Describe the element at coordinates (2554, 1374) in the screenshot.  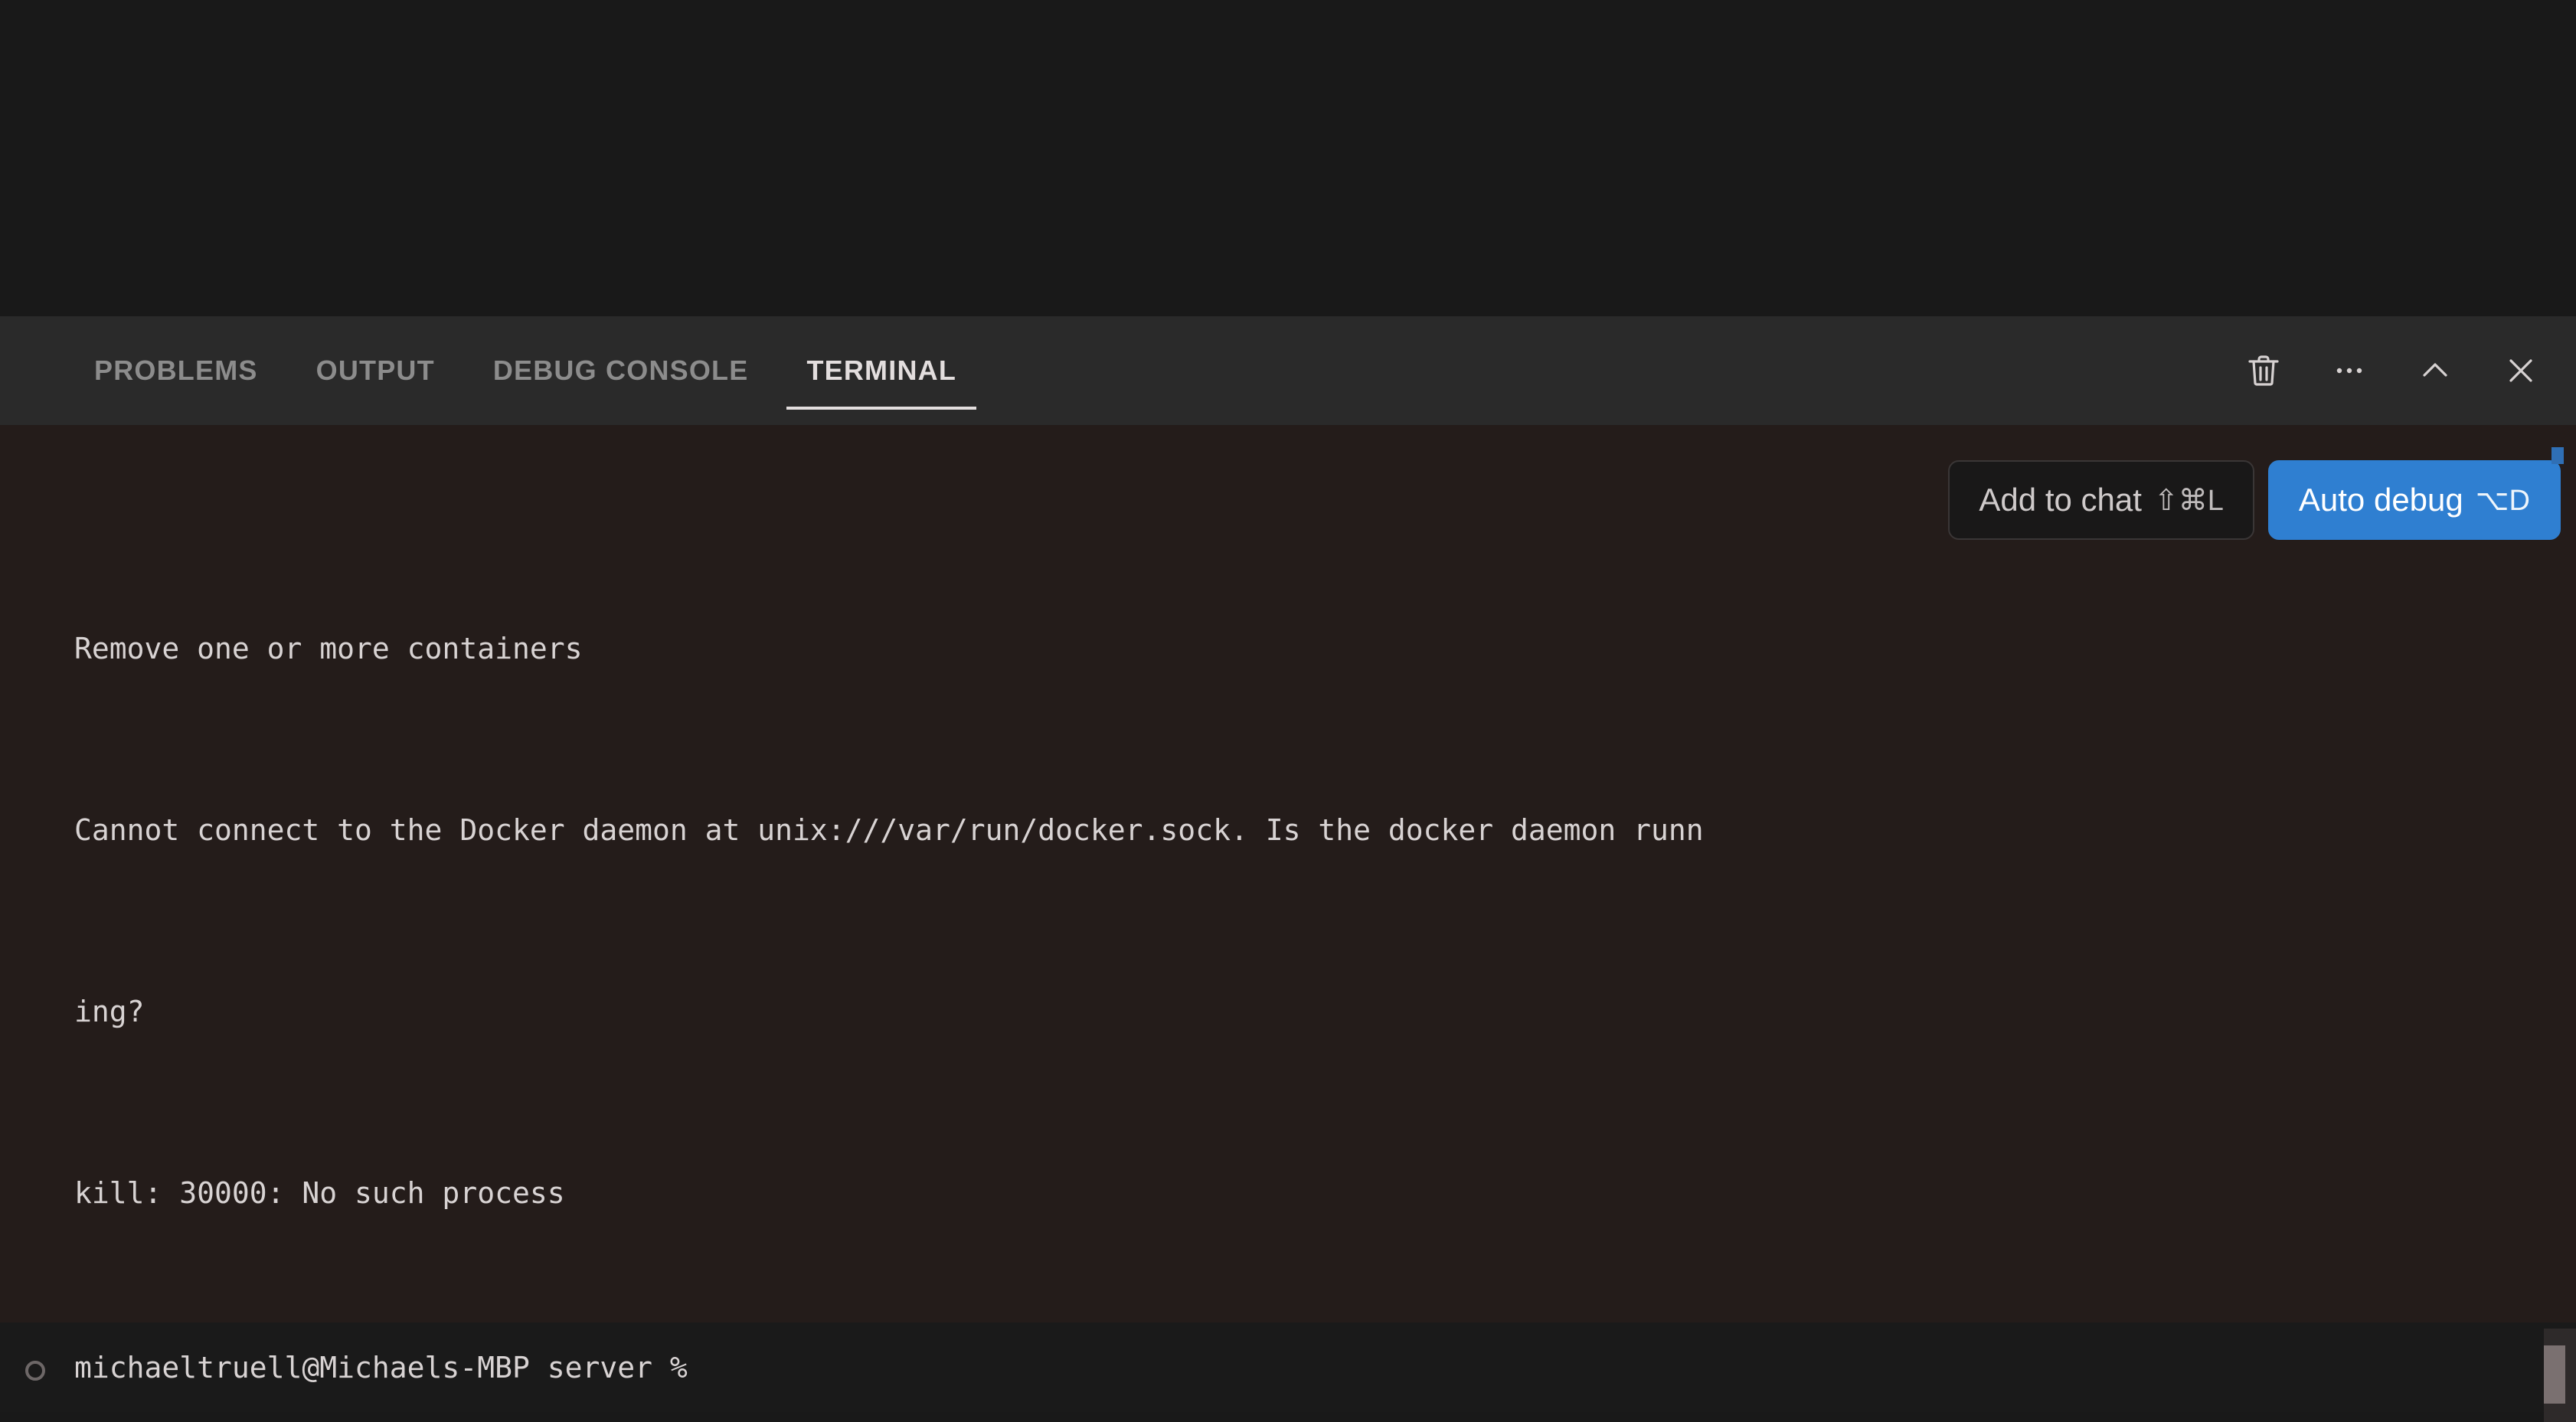
I see `terminal-scrollbar-thumb` at that location.